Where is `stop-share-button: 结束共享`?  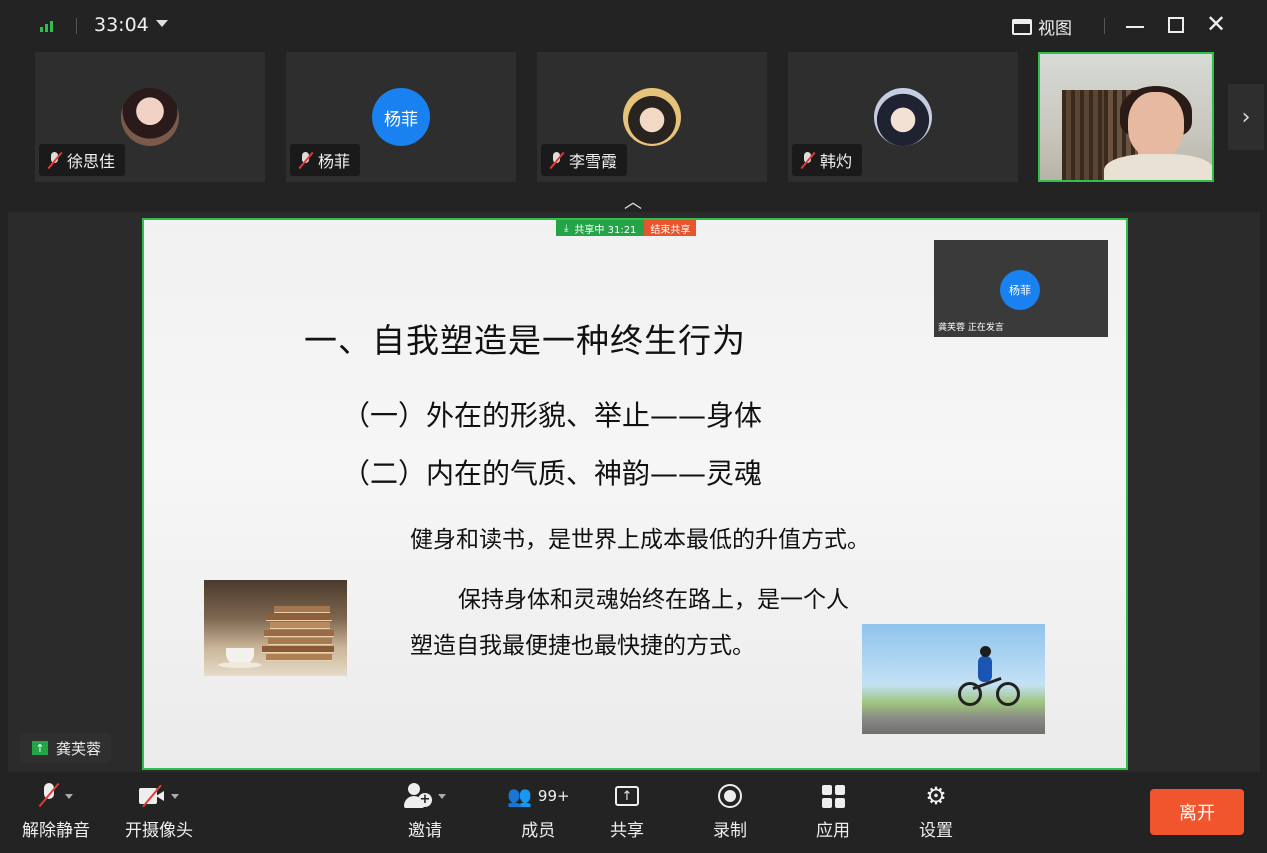
stop-share-button: 结束共享 is located at coordinates (670, 228).